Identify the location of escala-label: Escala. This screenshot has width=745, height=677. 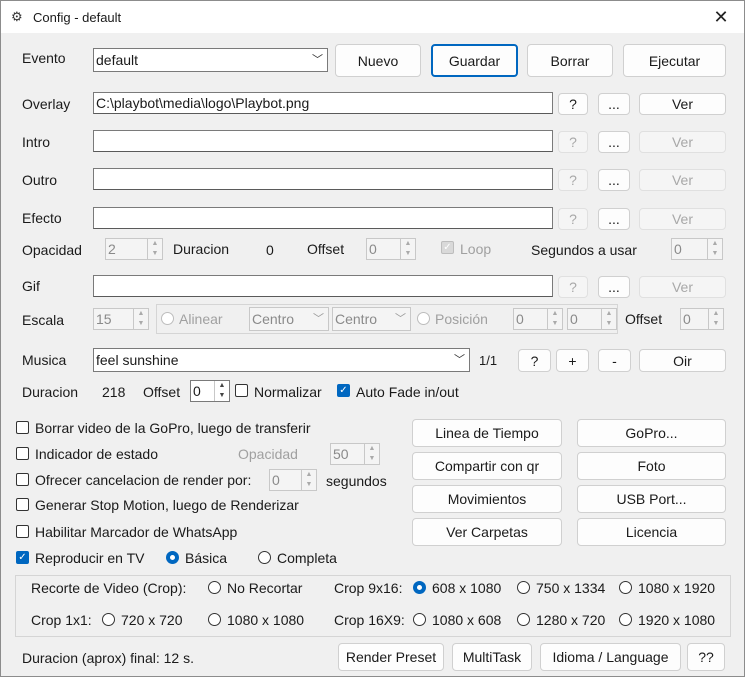
(43, 320).